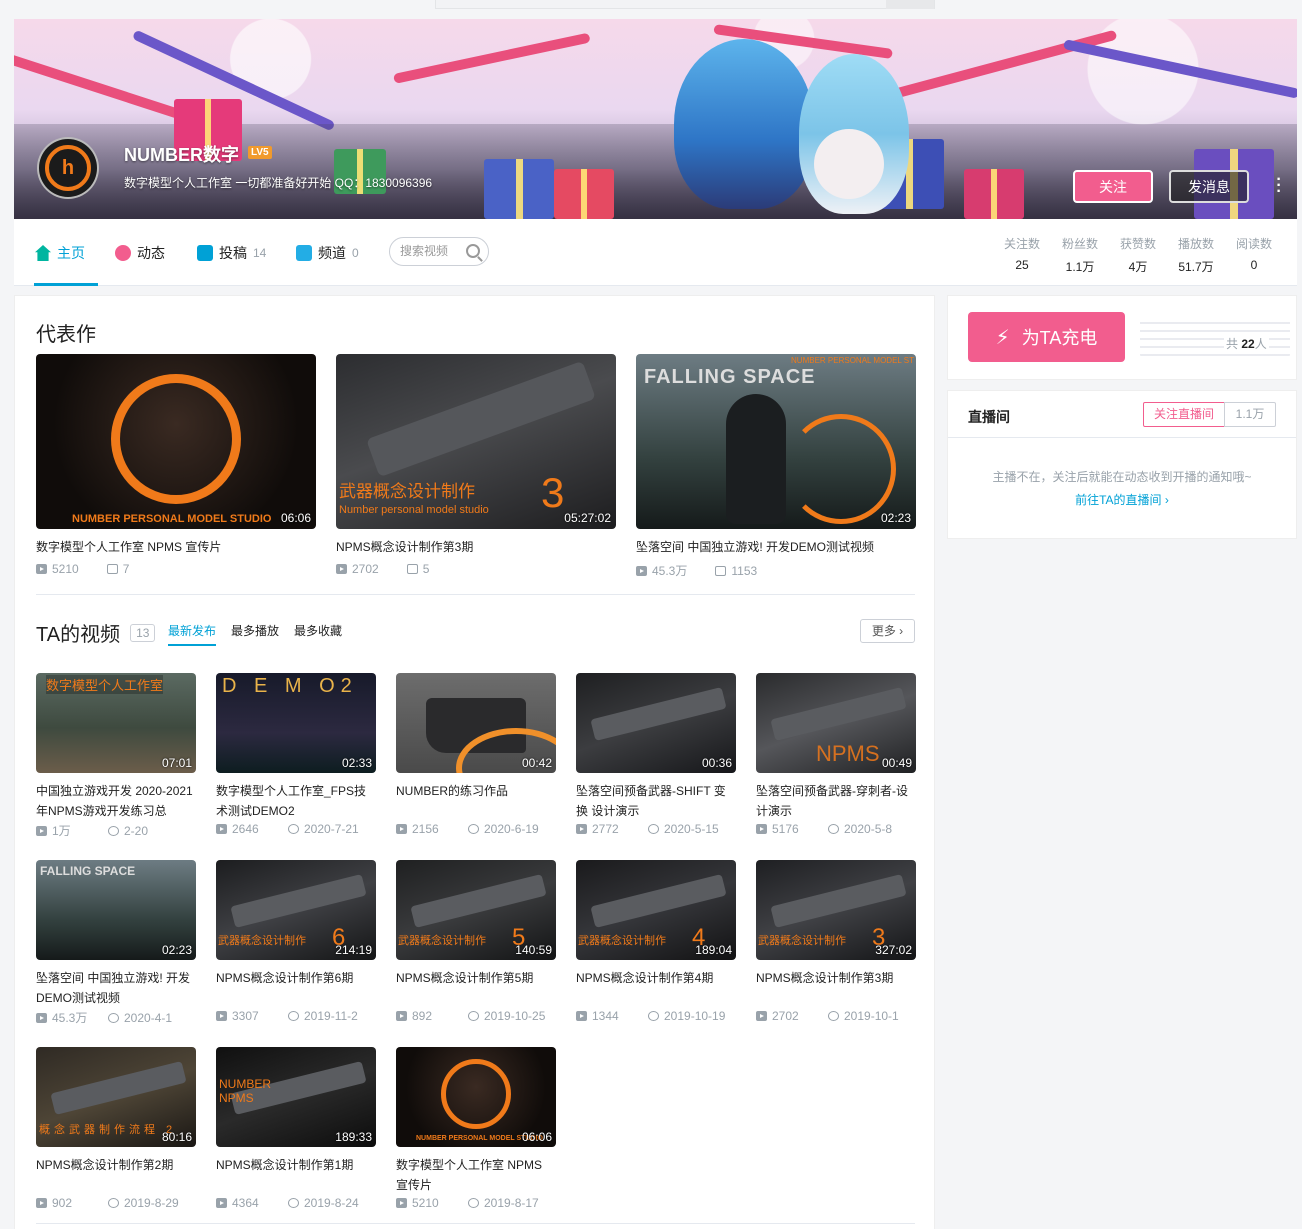 Image resolution: width=1302 pixels, height=1229 pixels. What do you see at coordinates (1279, 186) in the screenshot?
I see `more-options-icon: · · ·` at bounding box center [1279, 186].